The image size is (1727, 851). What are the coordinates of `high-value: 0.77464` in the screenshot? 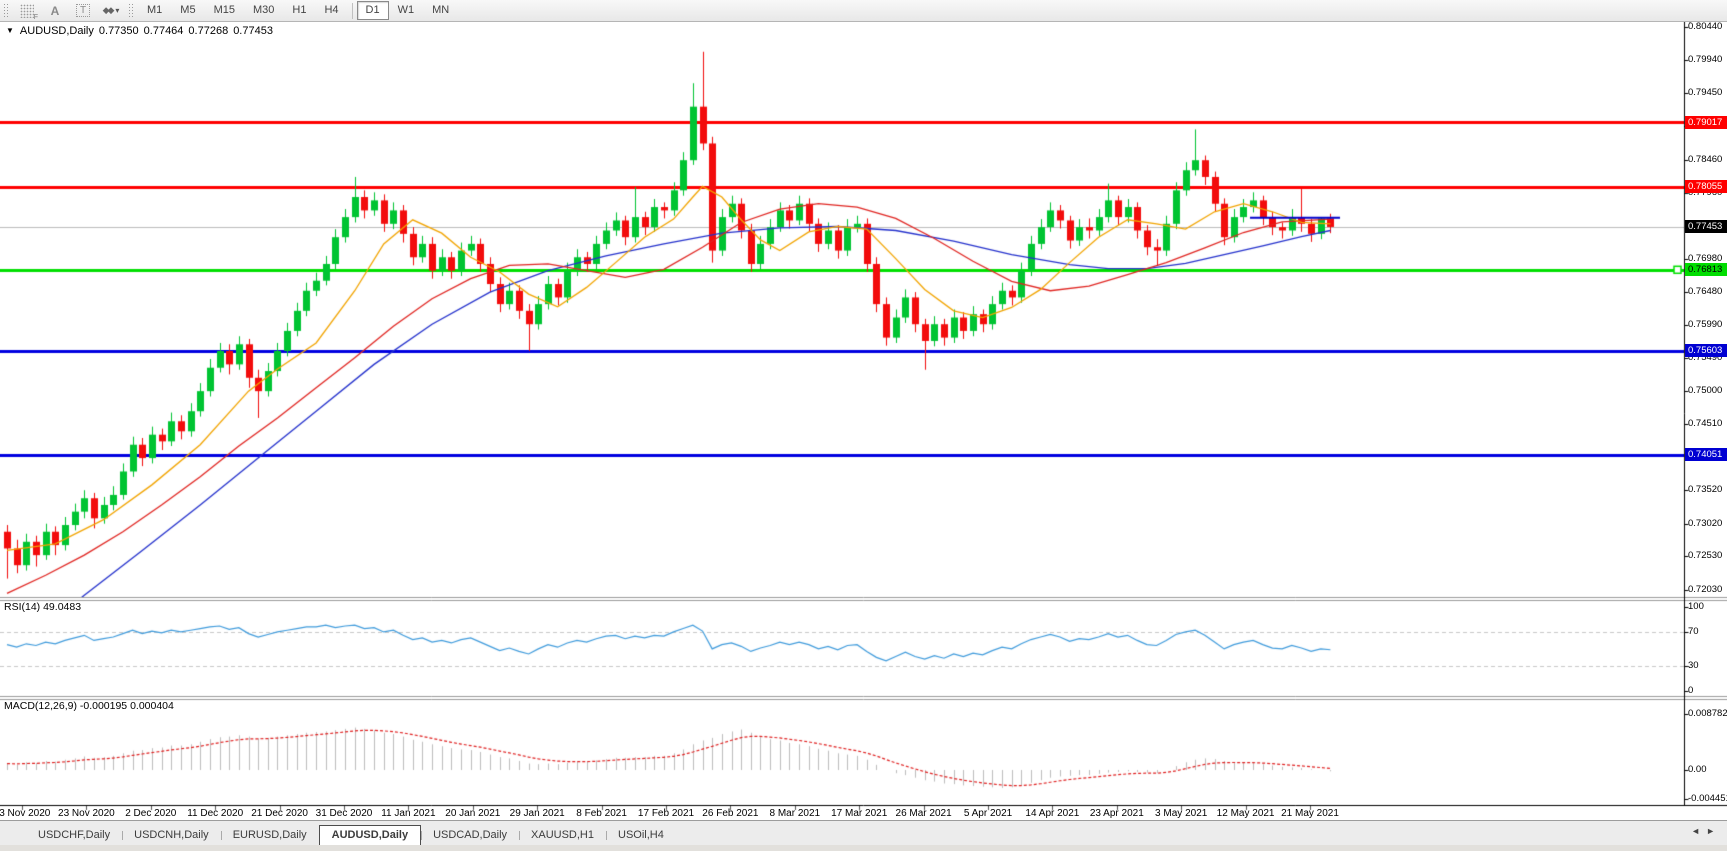 It's located at (163, 31).